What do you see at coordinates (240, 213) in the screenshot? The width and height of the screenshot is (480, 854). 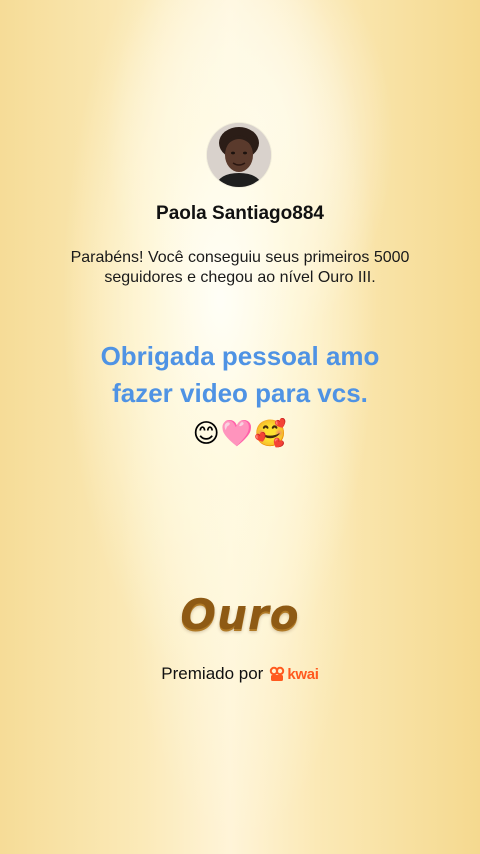 I see `username: Paola Santiago884` at bounding box center [240, 213].